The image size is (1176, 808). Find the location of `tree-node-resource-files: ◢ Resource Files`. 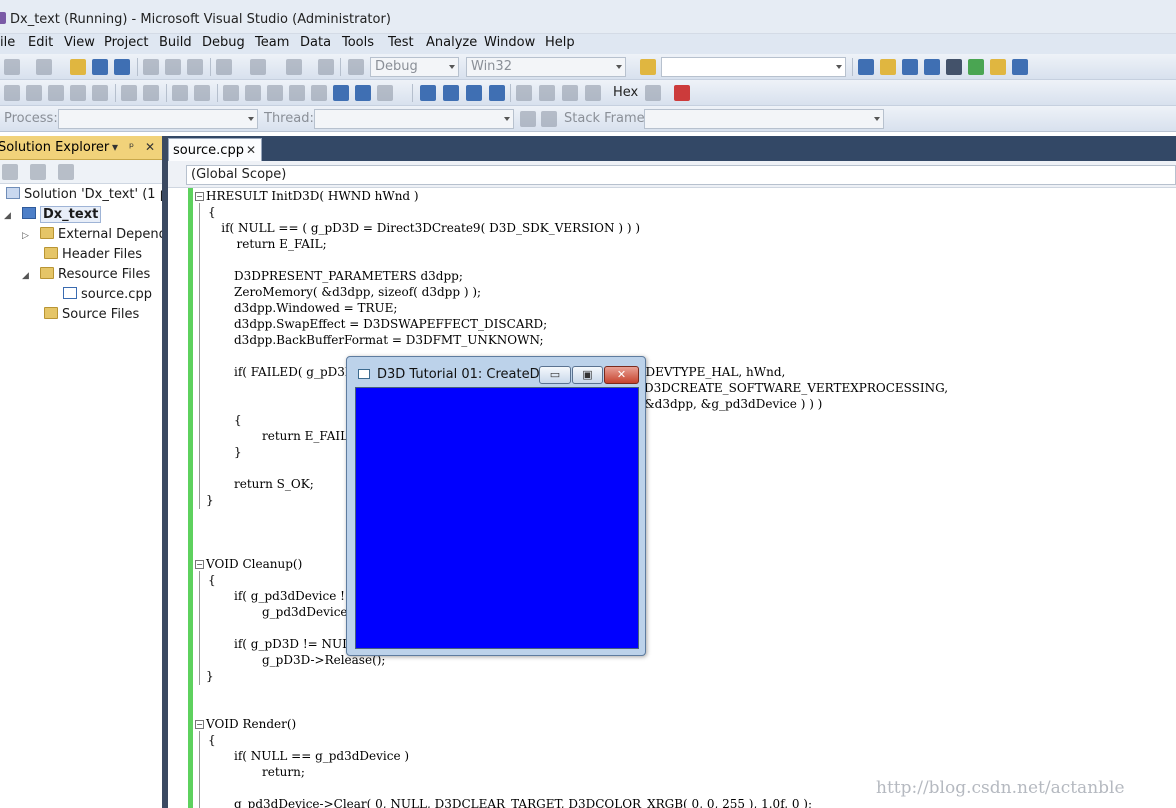

tree-node-resource-files: ◢ Resource Files is located at coordinates (86, 277).